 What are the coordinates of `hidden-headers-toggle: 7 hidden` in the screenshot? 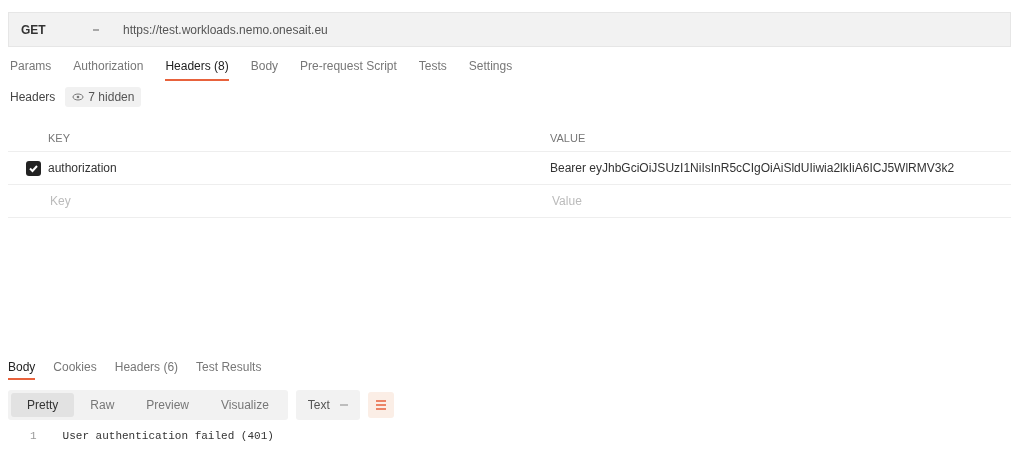 It's located at (103, 97).